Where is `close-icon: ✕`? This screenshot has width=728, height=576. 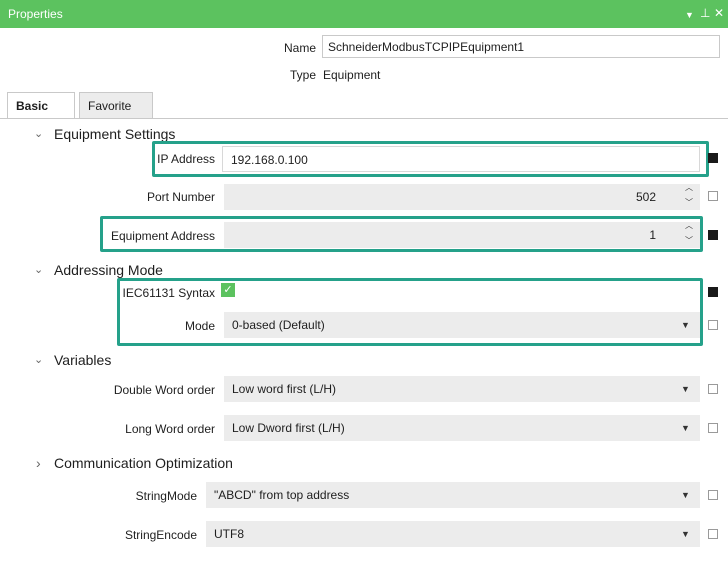
close-icon: ✕ is located at coordinates (719, 13).